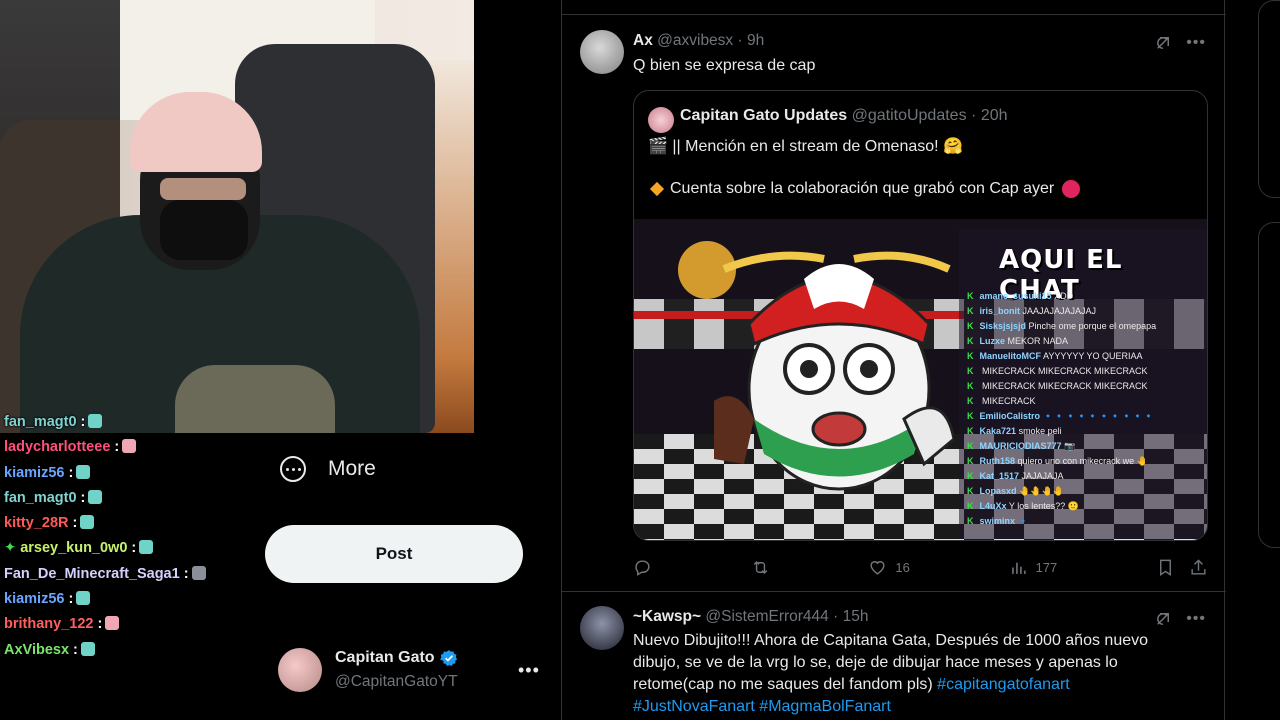  I want to click on streamer-eyes, so click(203, 189).